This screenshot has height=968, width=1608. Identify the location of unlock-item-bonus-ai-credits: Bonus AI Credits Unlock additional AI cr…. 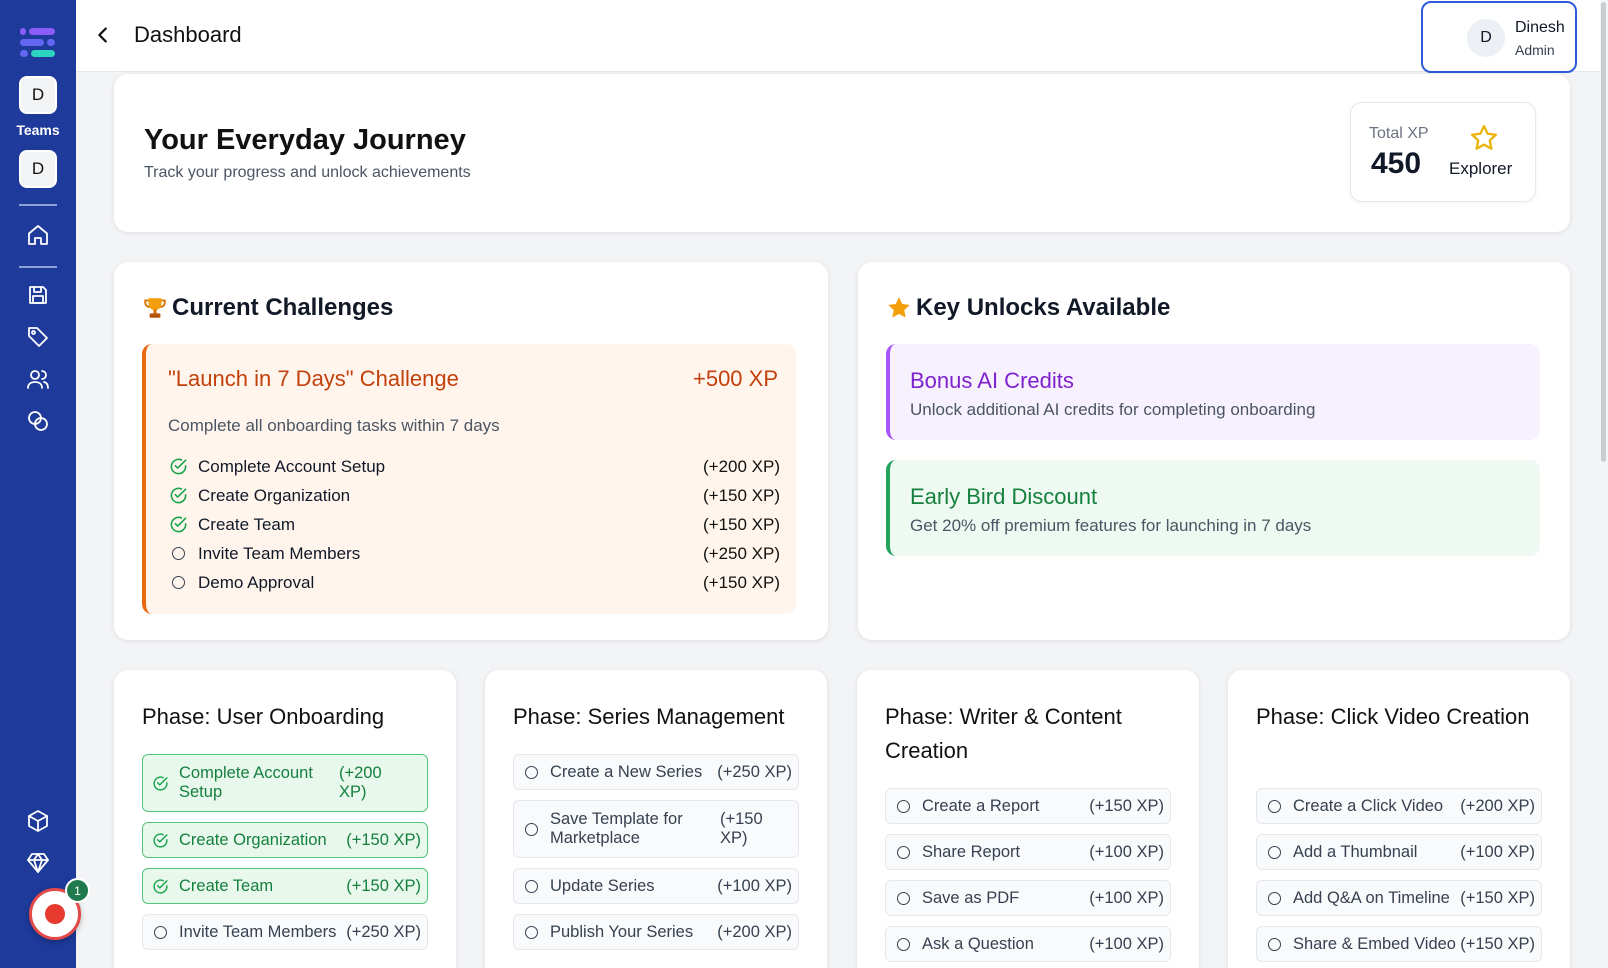
(1213, 392).